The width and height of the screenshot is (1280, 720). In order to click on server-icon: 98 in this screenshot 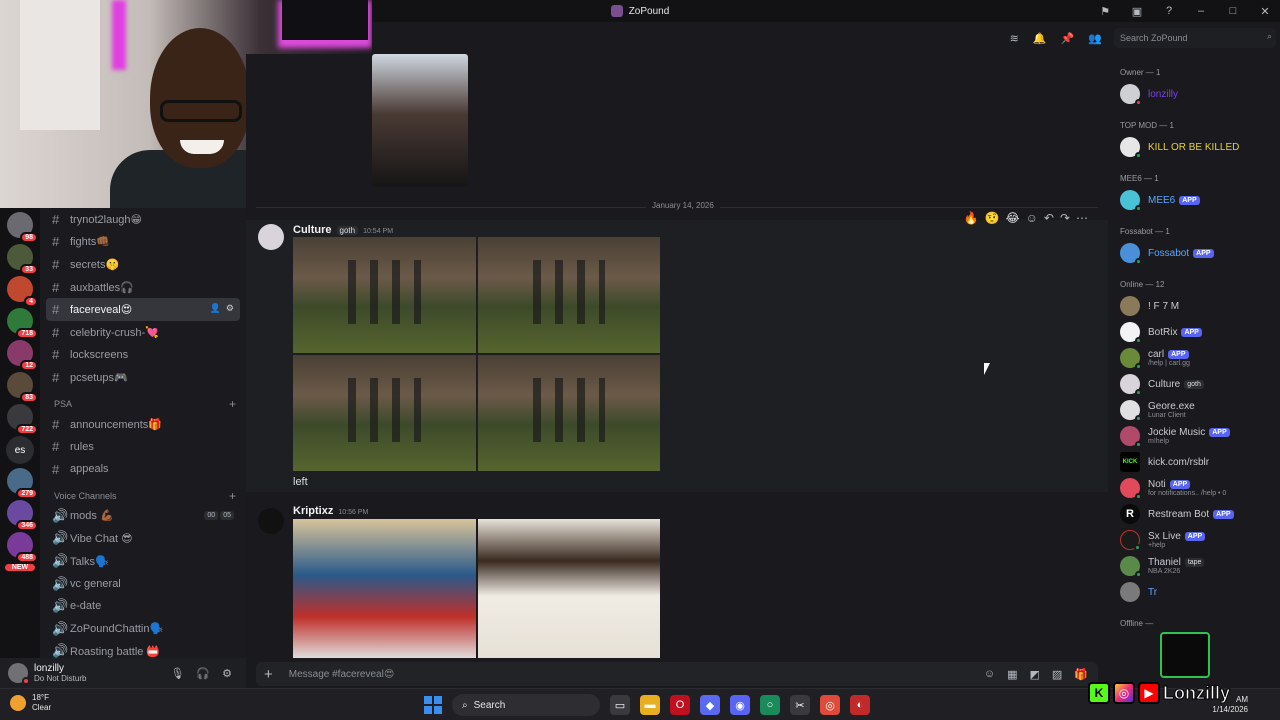, I will do `click(22, 227)`.